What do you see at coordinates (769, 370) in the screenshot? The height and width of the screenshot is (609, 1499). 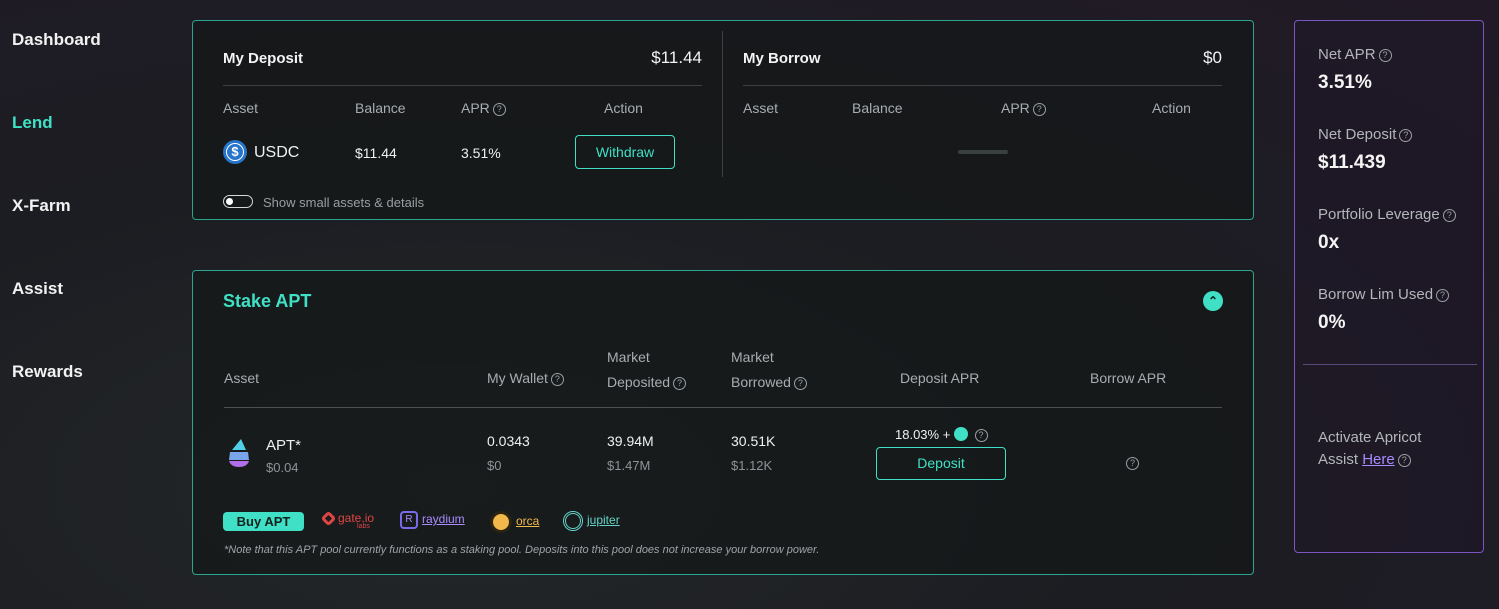 I see `stake-col-borrowed: Market Borrowed?` at bounding box center [769, 370].